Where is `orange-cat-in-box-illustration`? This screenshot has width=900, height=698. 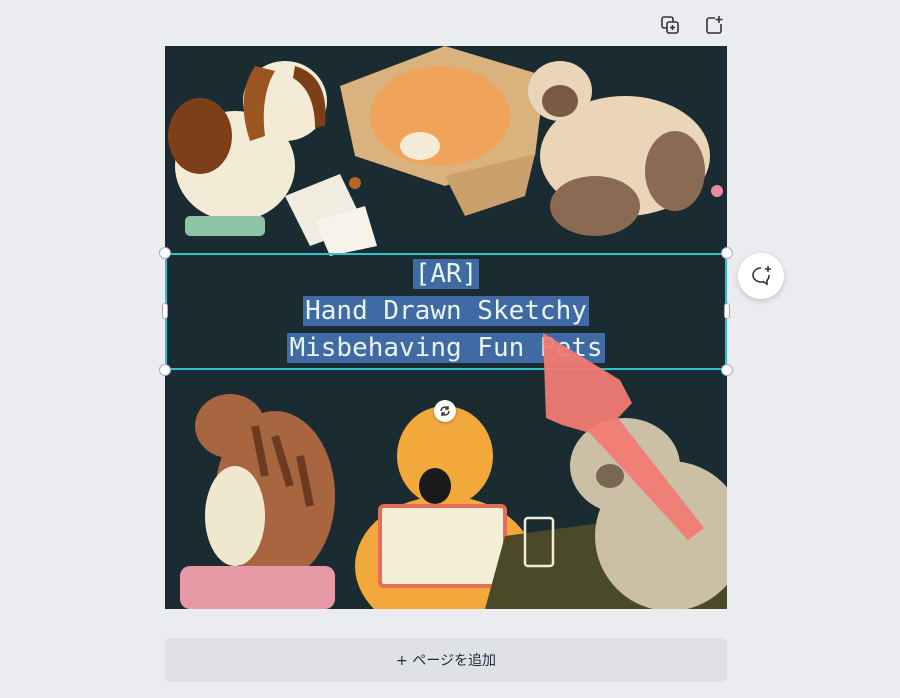 orange-cat-in-box-illustration is located at coordinates (442, 131).